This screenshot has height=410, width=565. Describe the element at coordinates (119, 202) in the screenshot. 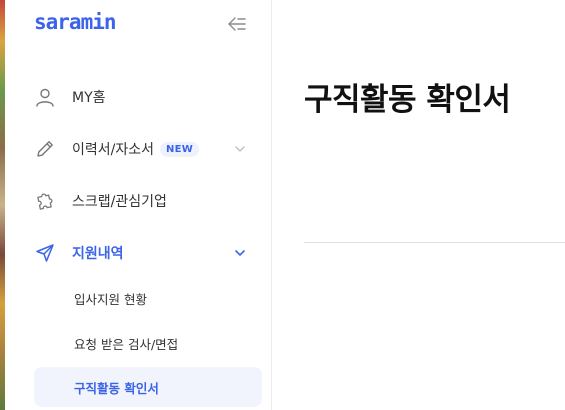

I see `sidebar-item-label: 스크랩/관심기업` at that location.